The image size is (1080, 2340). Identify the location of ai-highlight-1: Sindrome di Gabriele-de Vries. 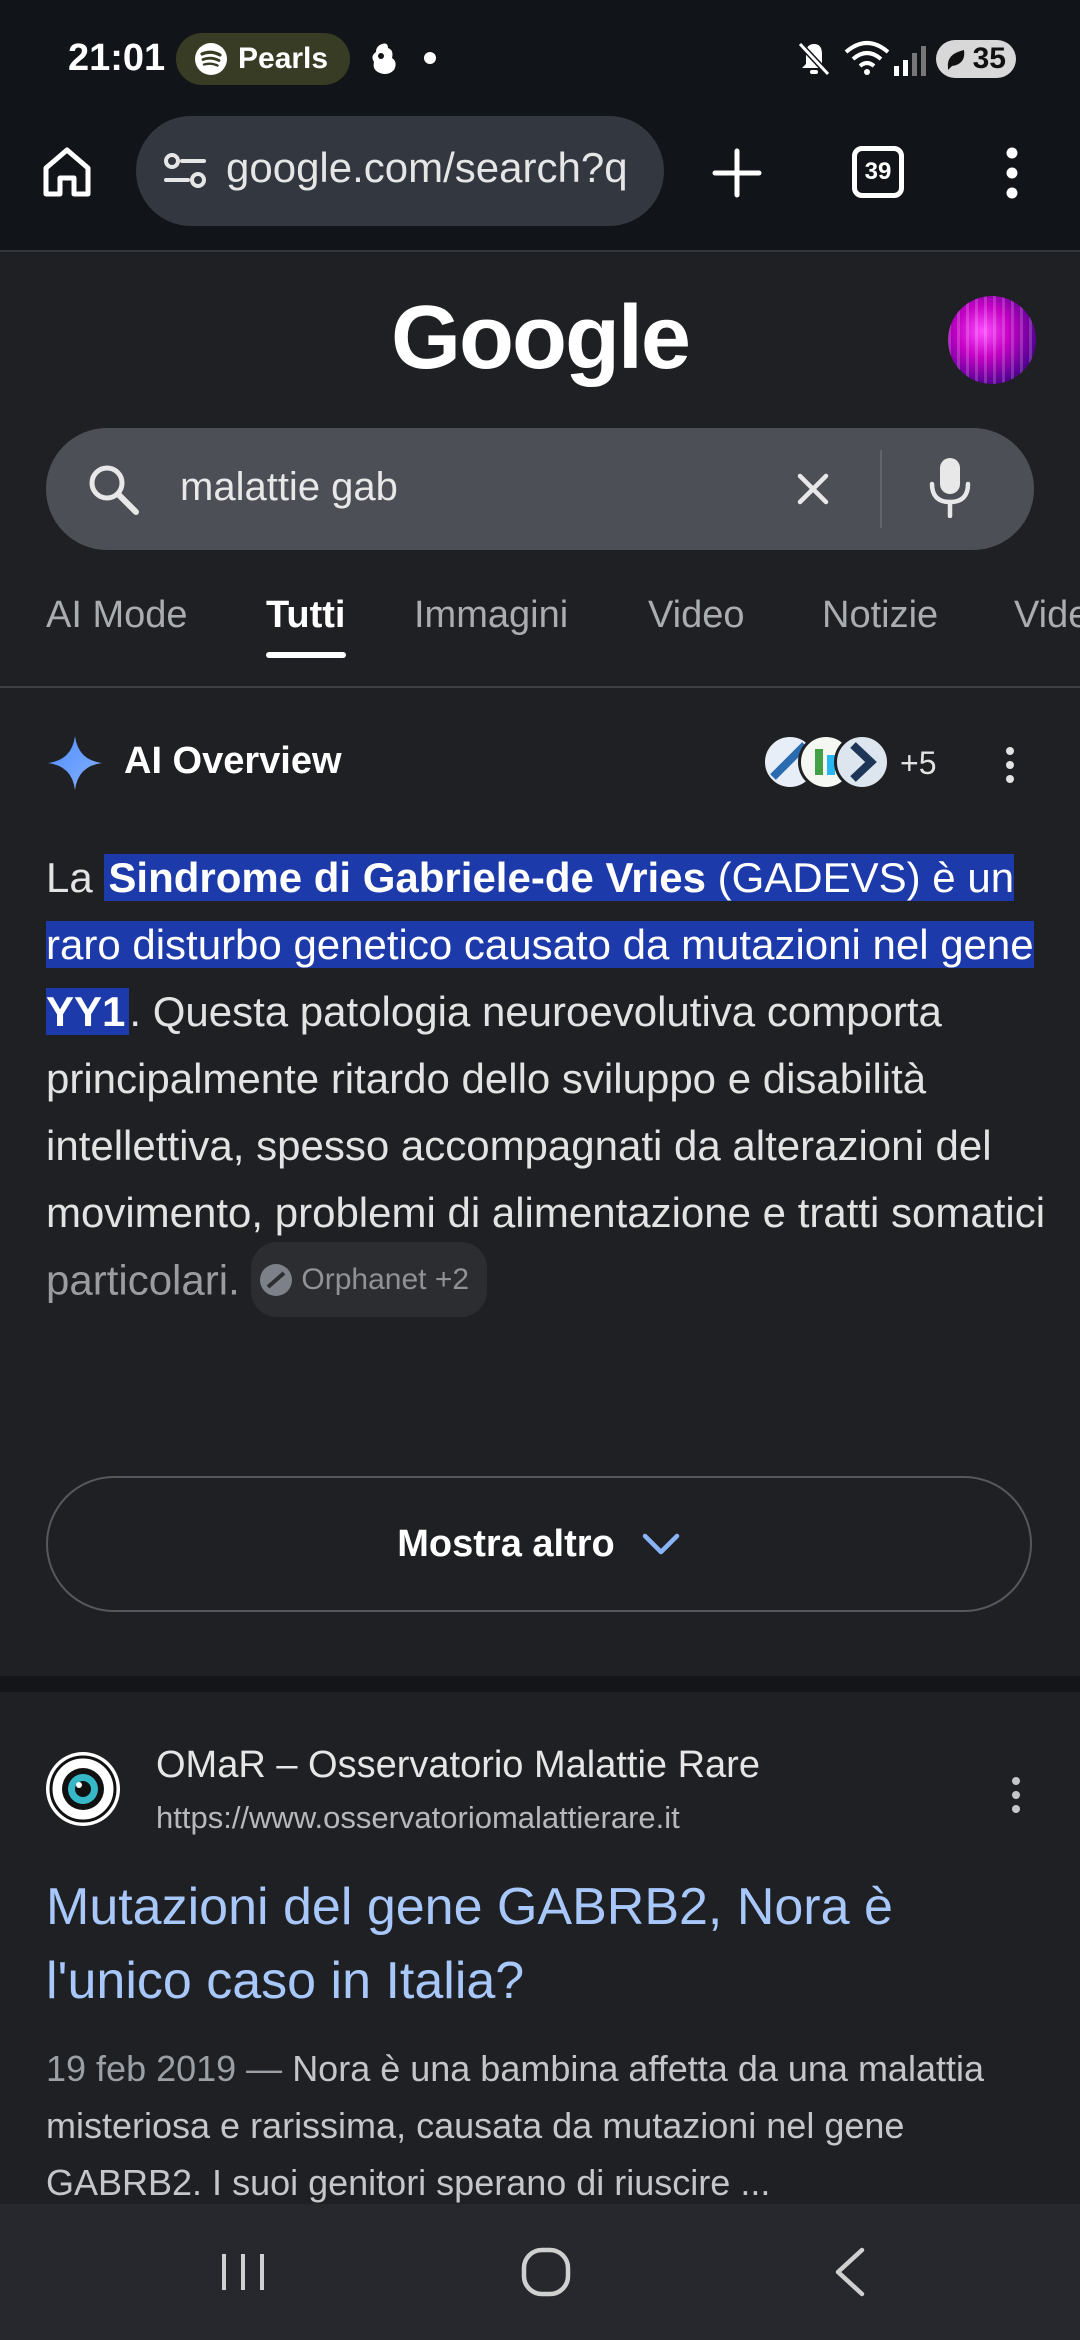
(407, 877).